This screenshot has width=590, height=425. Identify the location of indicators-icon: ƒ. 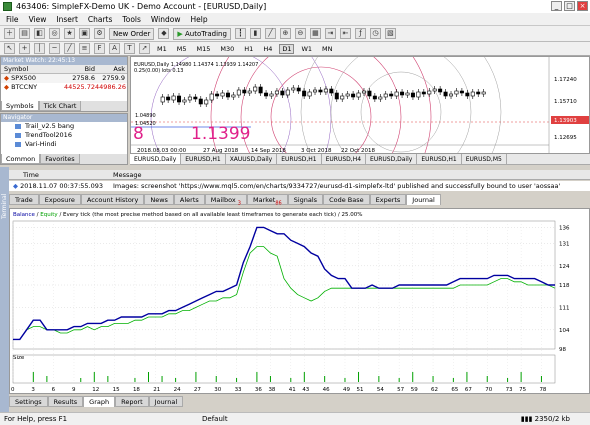
(360, 33).